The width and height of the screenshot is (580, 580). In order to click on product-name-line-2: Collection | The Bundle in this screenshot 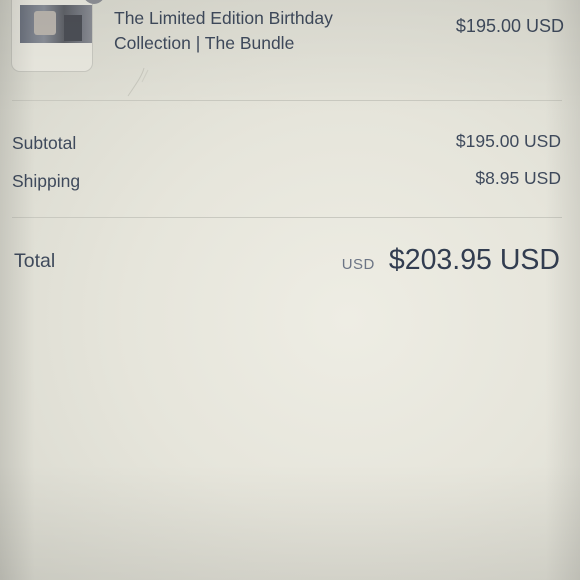, I will do `click(204, 43)`.